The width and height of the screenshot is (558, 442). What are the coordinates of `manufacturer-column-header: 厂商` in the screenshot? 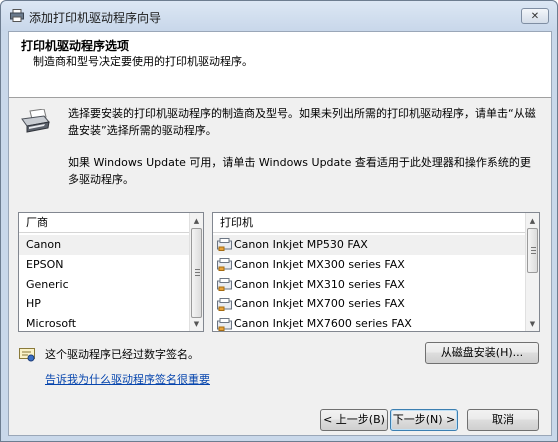 It's located at (104, 223).